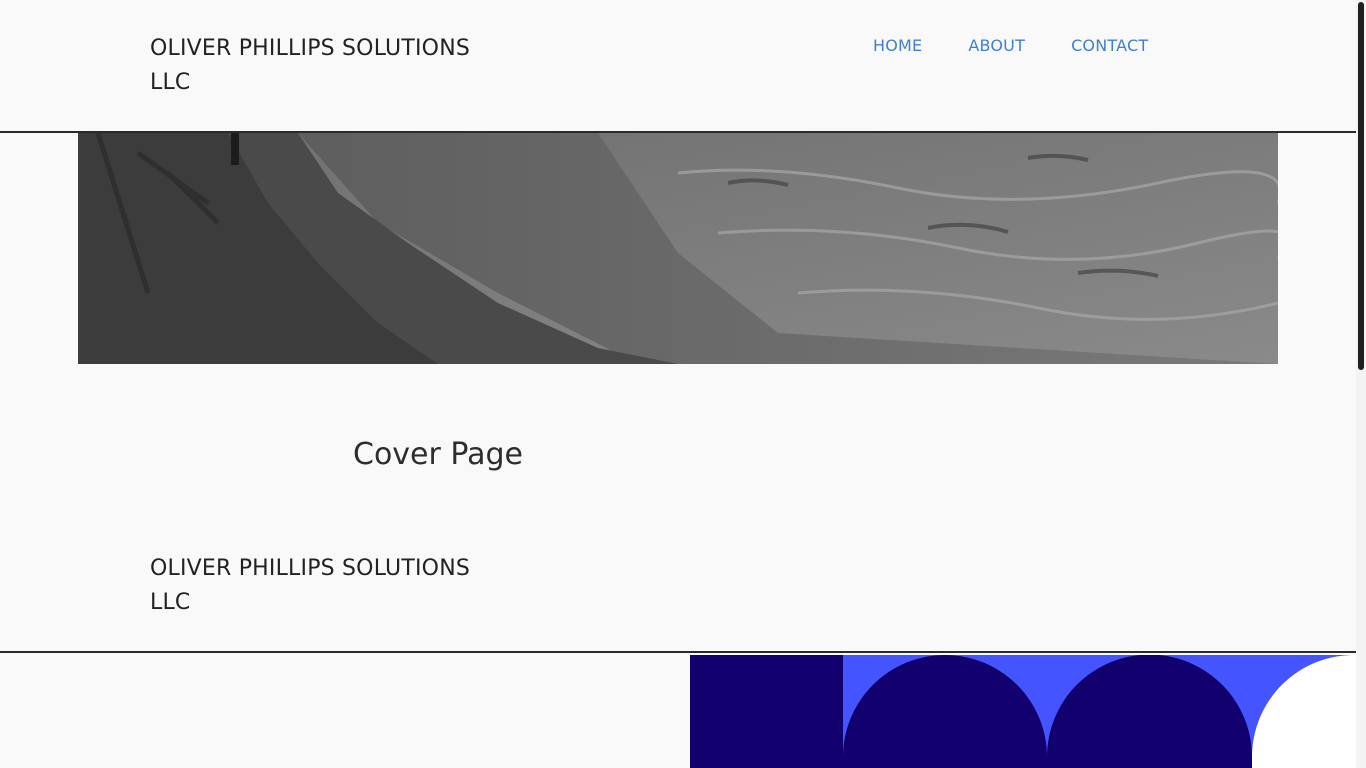  I want to click on nav-contact-link: CONTACT, so click(1109, 46).